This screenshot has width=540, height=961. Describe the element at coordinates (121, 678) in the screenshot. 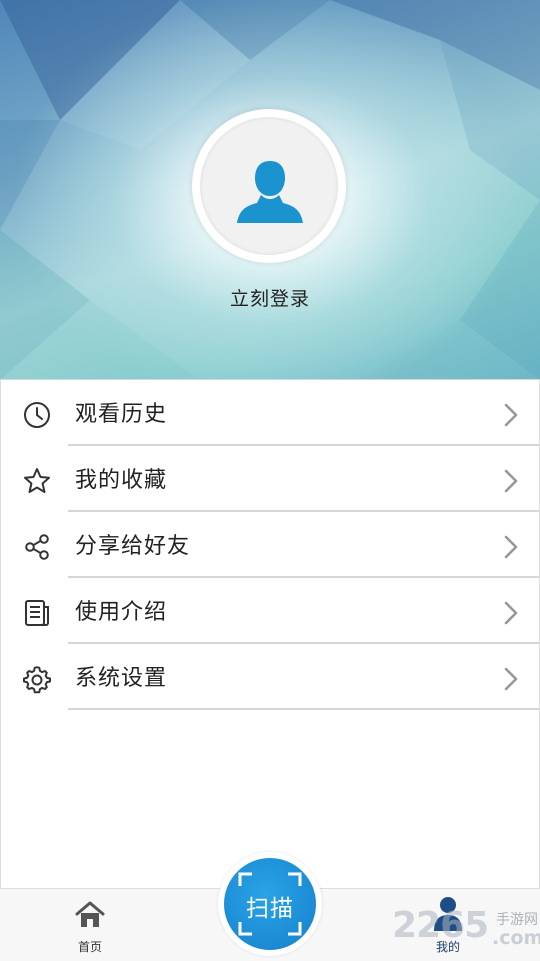

I see `menu-item-label: 系统设置` at that location.